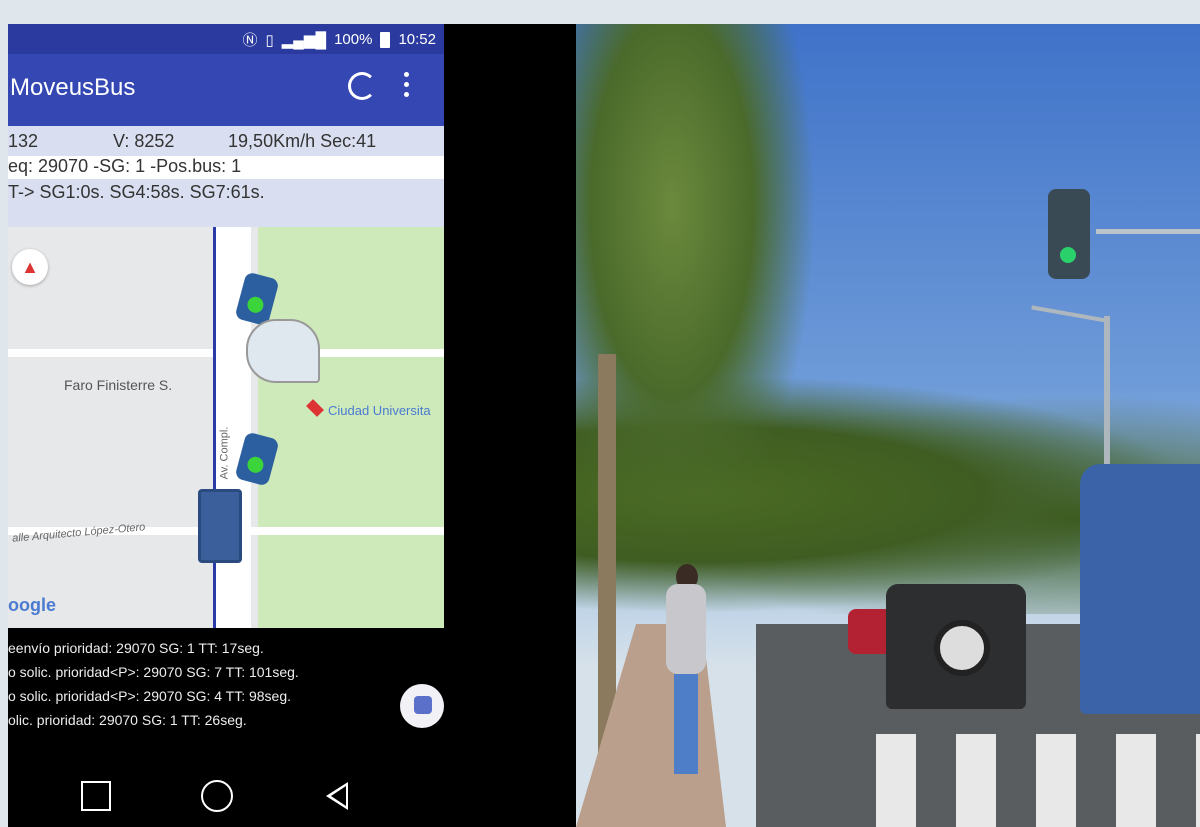 The image size is (1200, 827). I want to click on suv, so click(956, 646).